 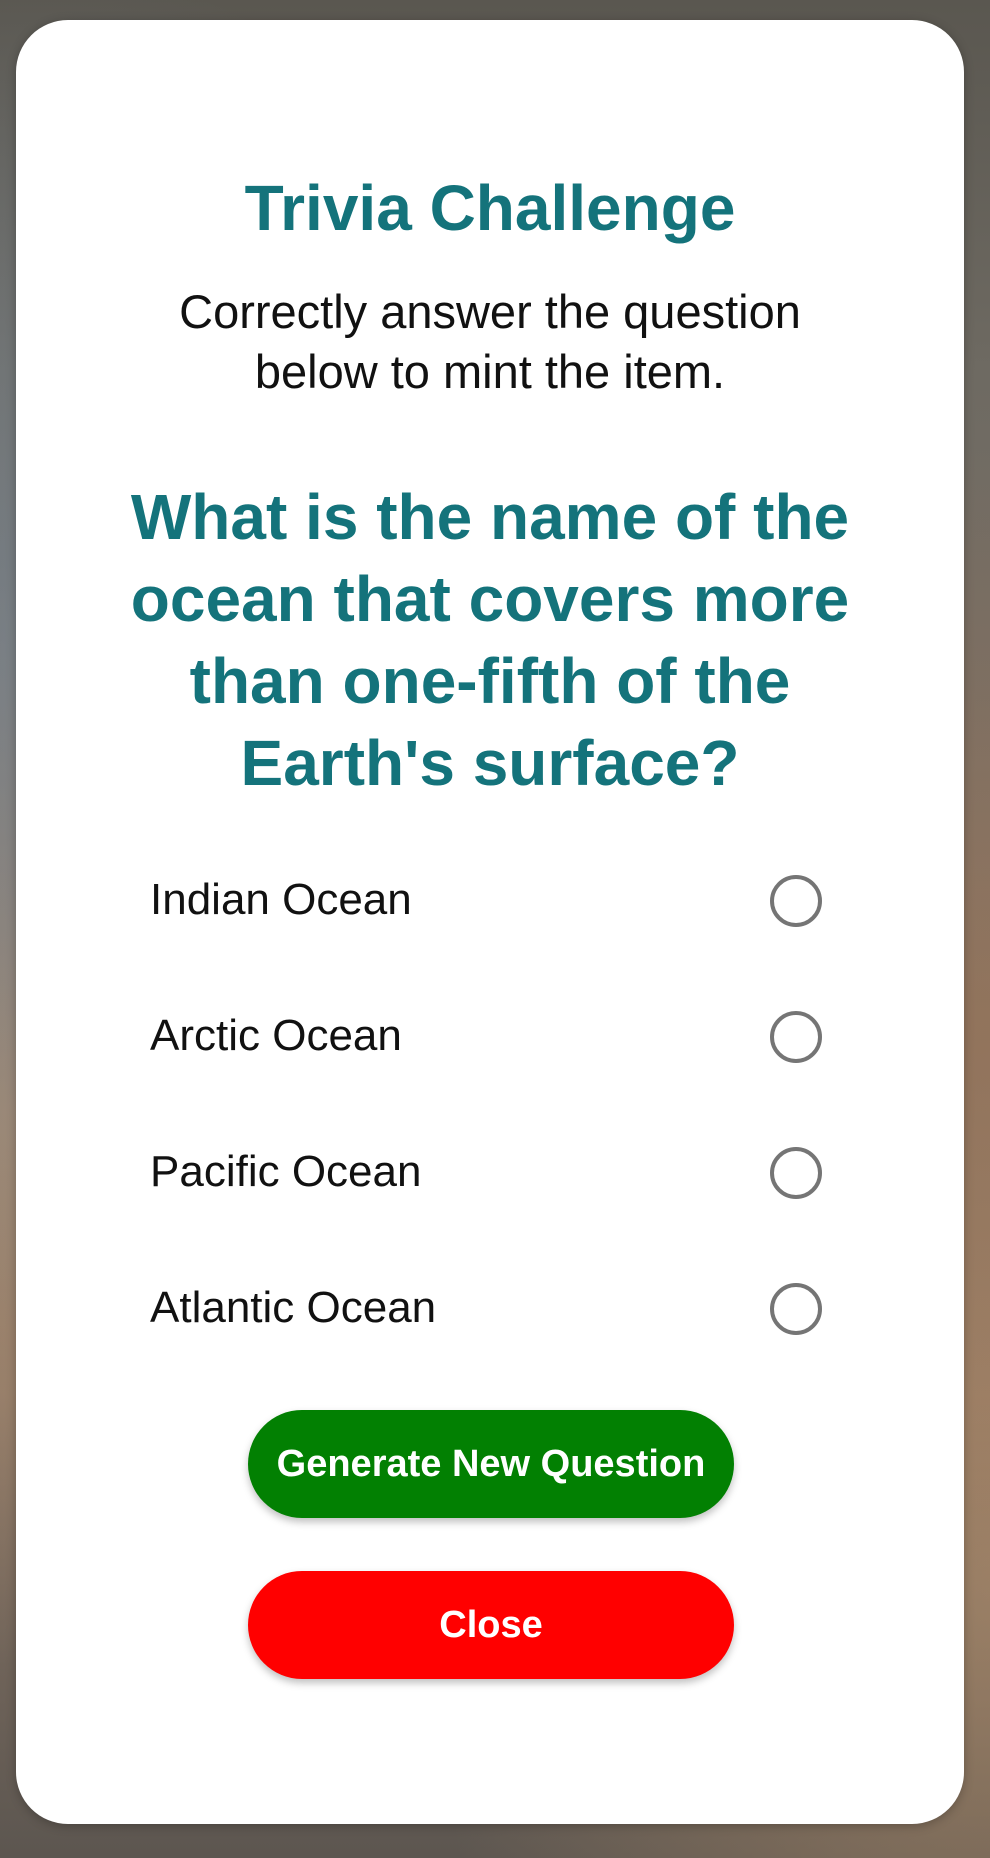 I want to click on close-button: Close, so click(x=491, y=1625).